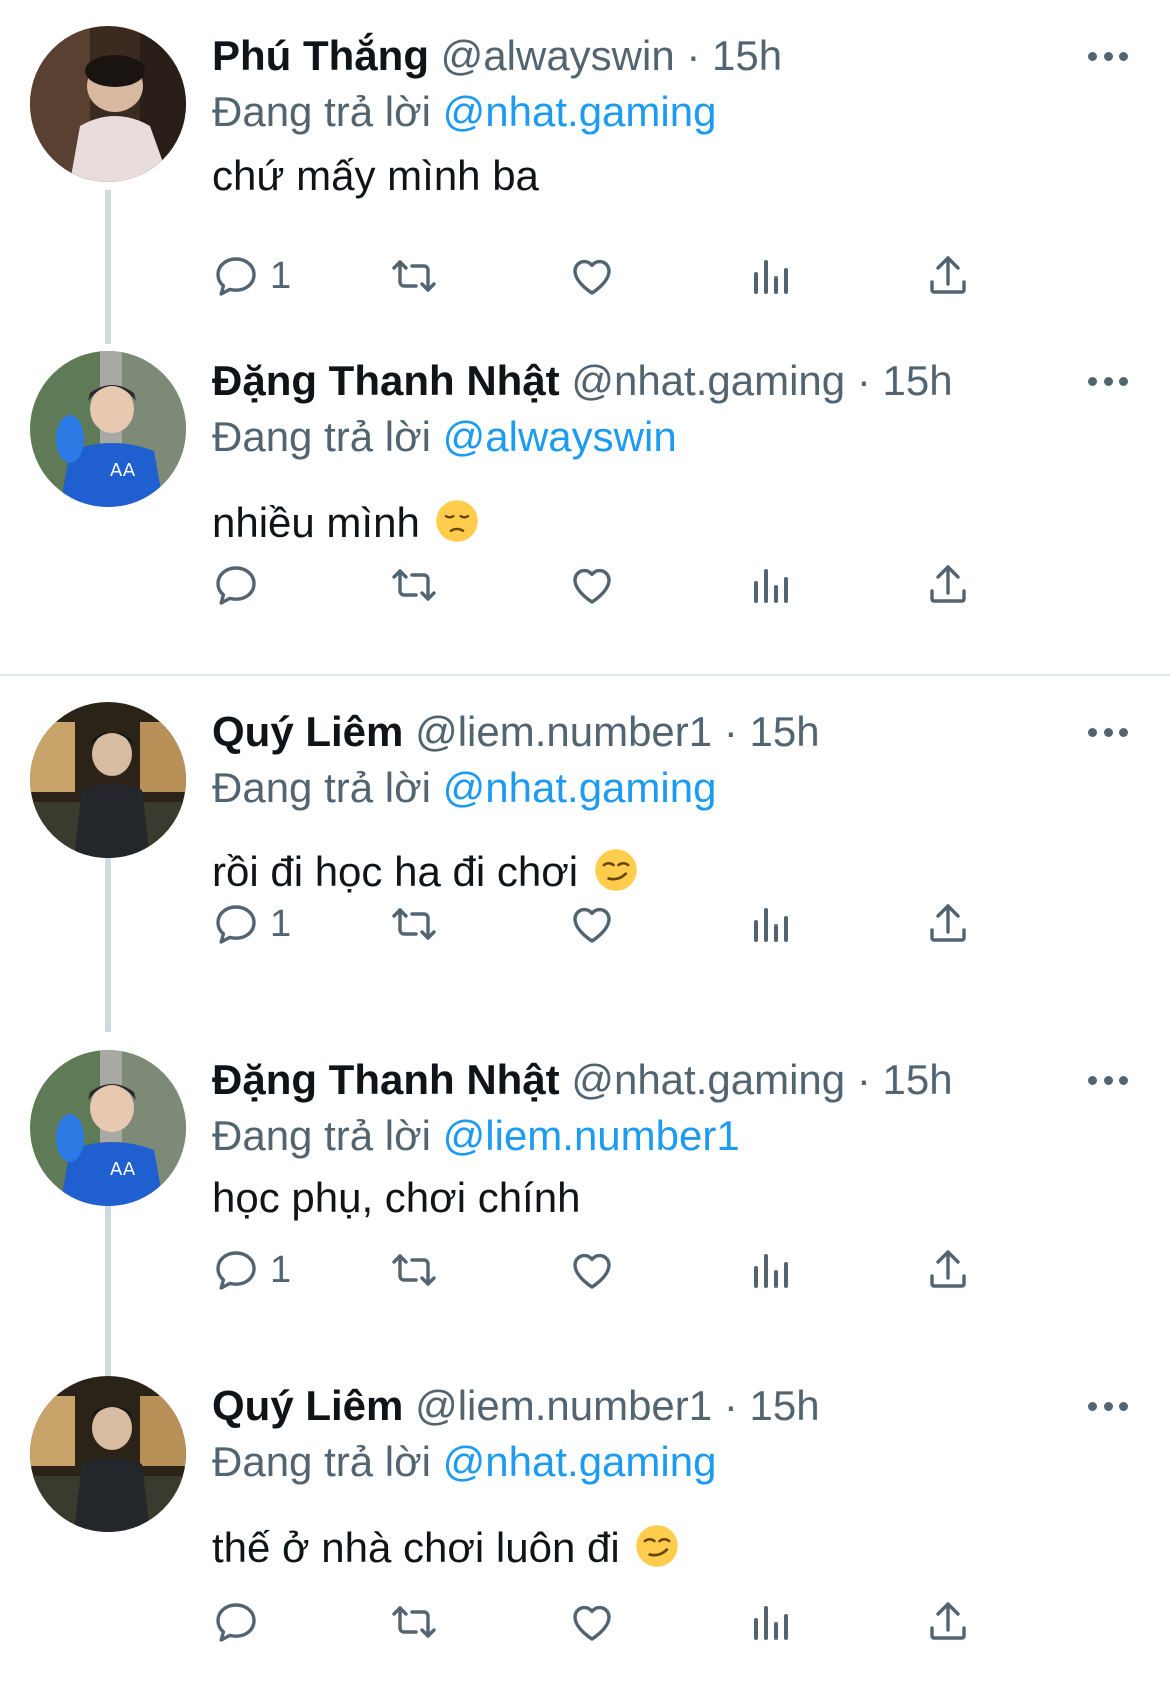 The image size is (1170, 1682). I want to click on tweet-header: Phú Thắng @alwayswin · 15h, so click(497, 56).